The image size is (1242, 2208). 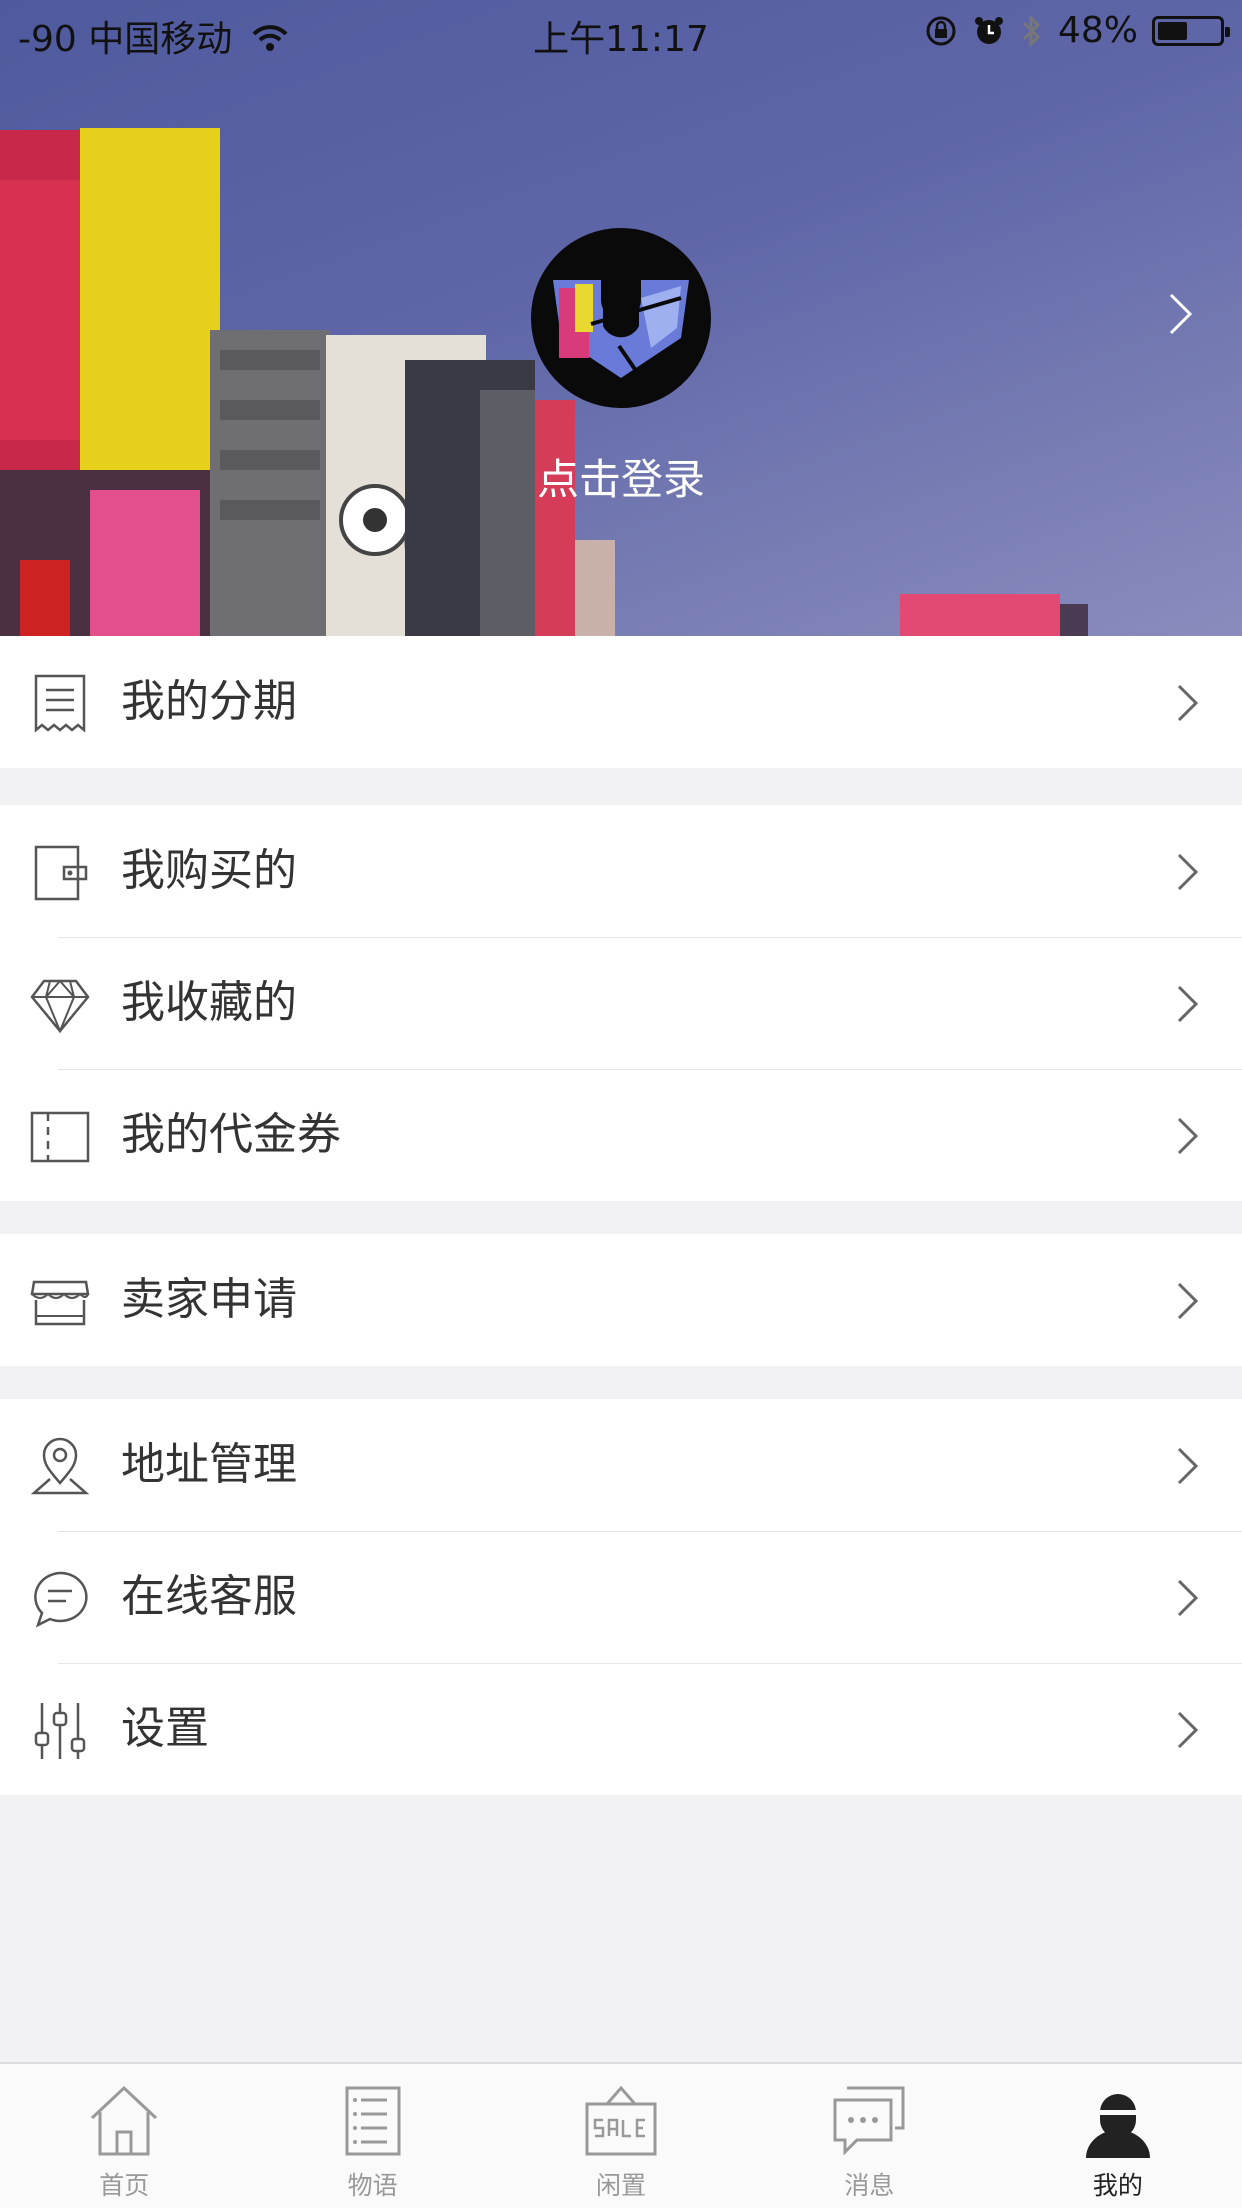 What do you see at coordinates (1097, 30) in the screenshot?
I see `battery-percent: 48%` at bounding box center [1097, 30].